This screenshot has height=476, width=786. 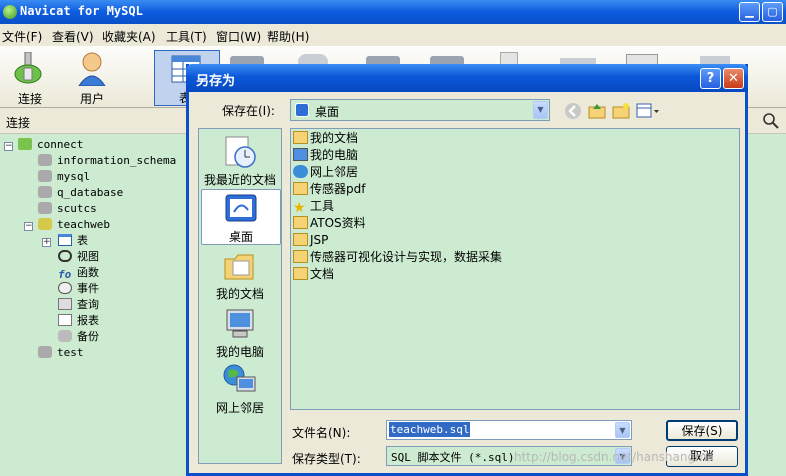 What do you see at coordinates (240, 152) in the screenshot?
I see `recent-documents-icon` at bounding box center [240, 152].